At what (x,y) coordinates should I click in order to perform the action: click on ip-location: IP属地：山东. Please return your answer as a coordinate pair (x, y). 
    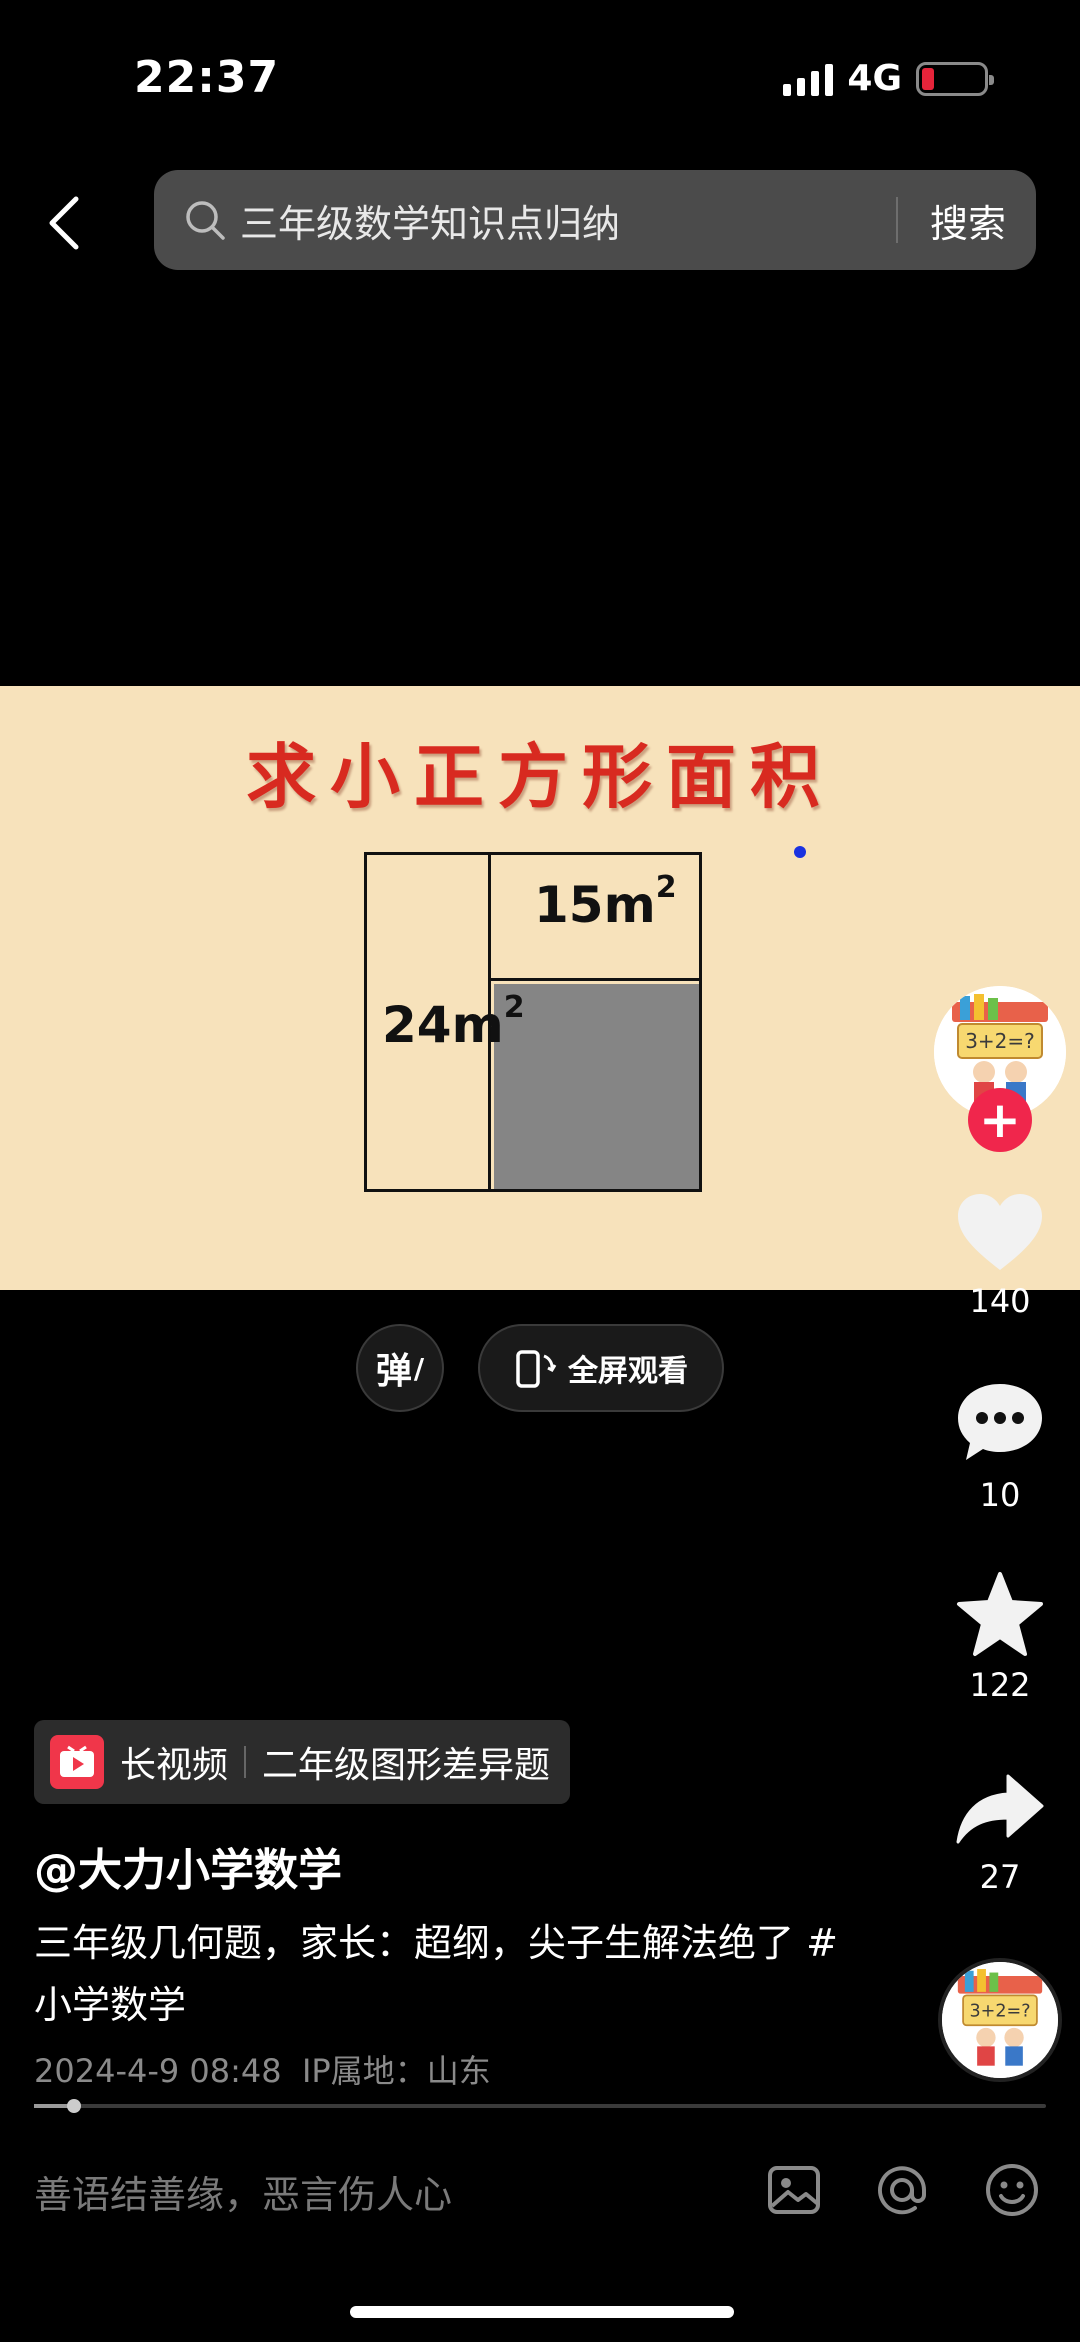
    Looking at the image, I should click on (396, 2071).